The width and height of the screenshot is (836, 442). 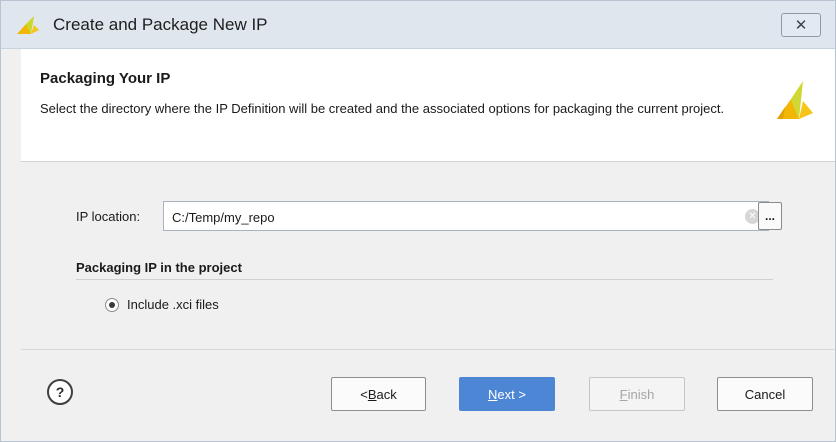 What do you see at coordinates (641, 394) in the screenshot?
I see `finish-button-label: inish` at bounding box center [641, 394].